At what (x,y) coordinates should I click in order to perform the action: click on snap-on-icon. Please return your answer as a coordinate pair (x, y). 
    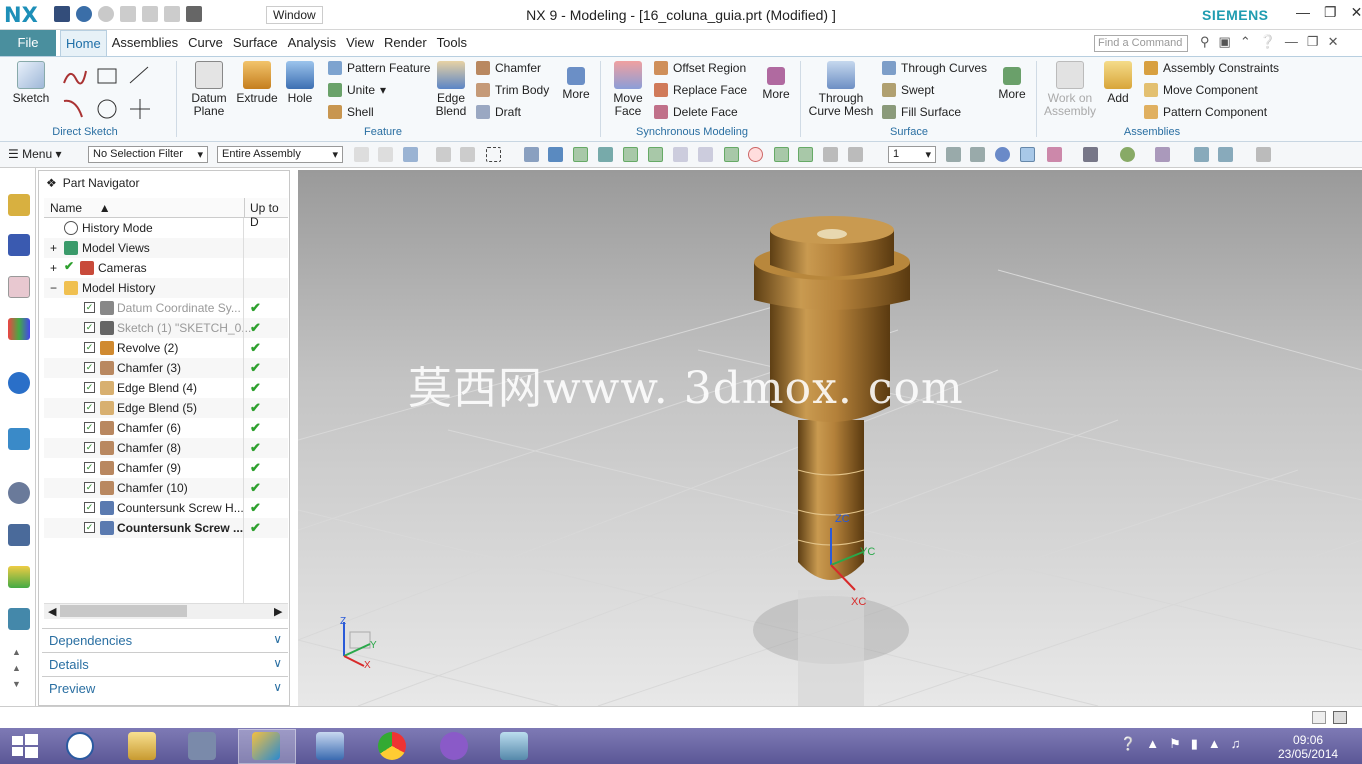
    Looking at the image, I should click on (580, 154).